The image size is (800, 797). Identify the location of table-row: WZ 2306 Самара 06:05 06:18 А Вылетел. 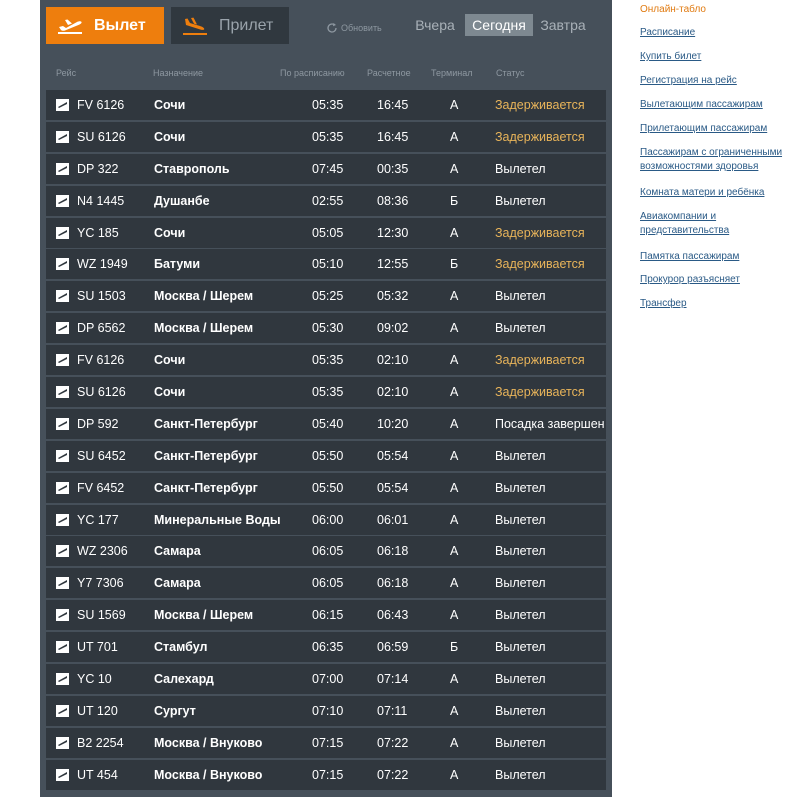
(326, 551).